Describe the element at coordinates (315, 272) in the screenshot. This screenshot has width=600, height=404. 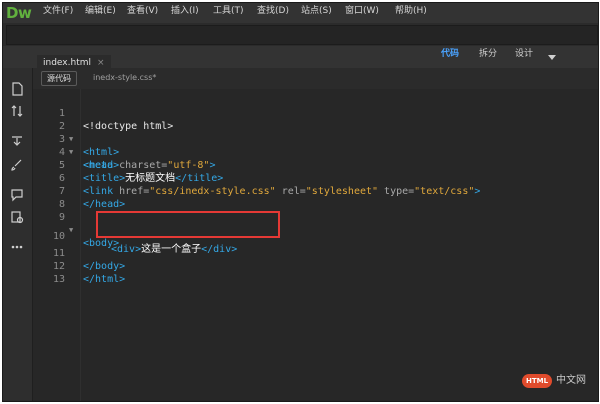
I see `code-line: 13` at that location.